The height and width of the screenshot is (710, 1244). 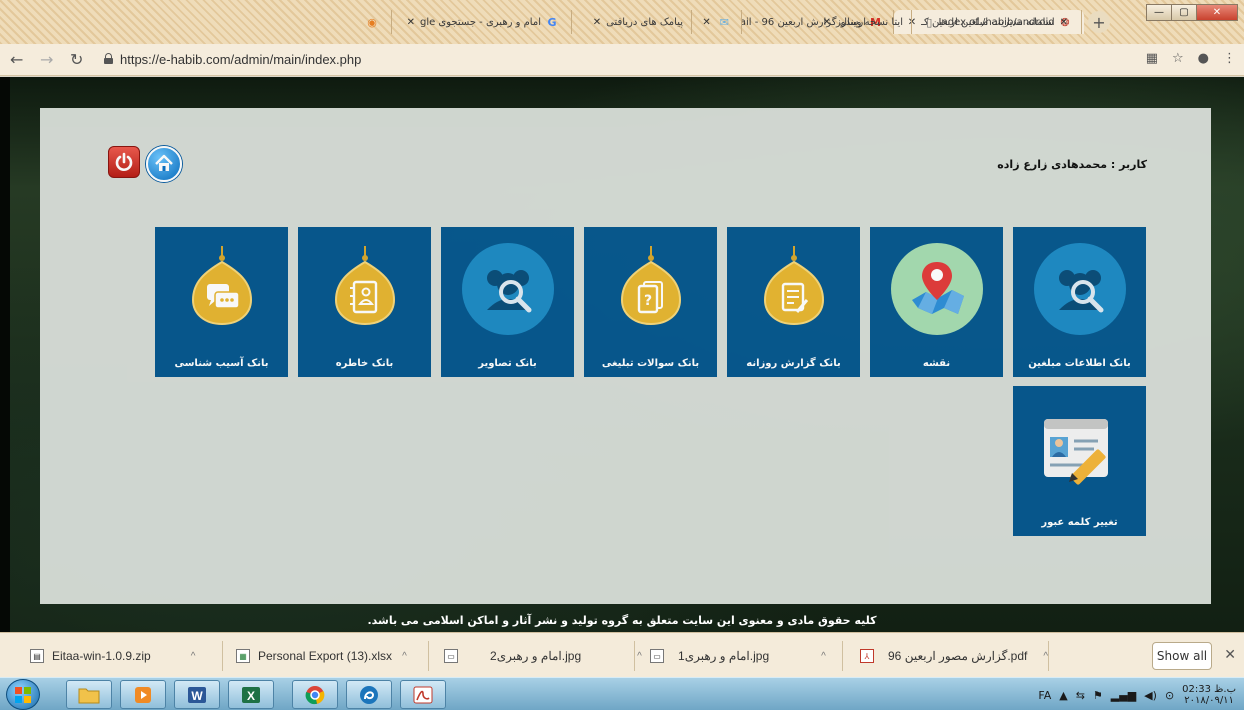 I want to click on close-window-button: ✕, so click(x=1217, y=12).